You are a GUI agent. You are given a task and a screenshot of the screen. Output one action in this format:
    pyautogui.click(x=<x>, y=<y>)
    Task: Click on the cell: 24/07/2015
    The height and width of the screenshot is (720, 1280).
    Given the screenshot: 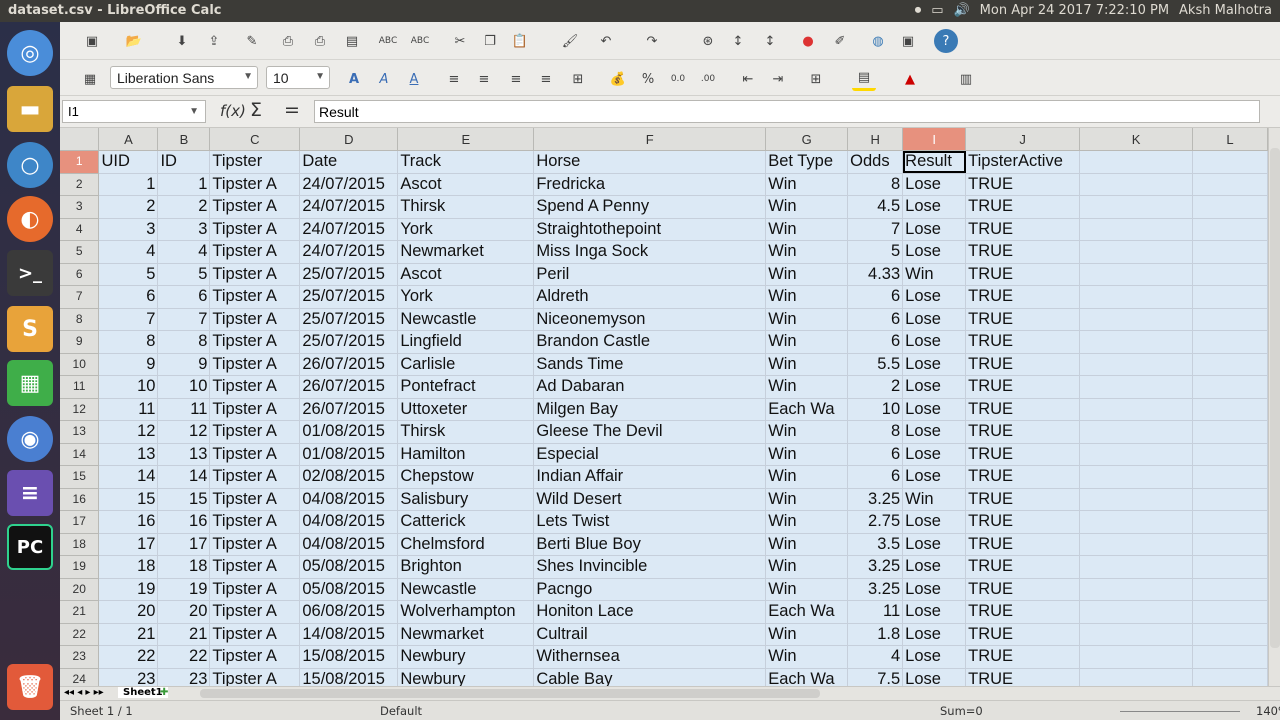 What is the action you would take?
    pyautogui.click(x=349, y=207)
    